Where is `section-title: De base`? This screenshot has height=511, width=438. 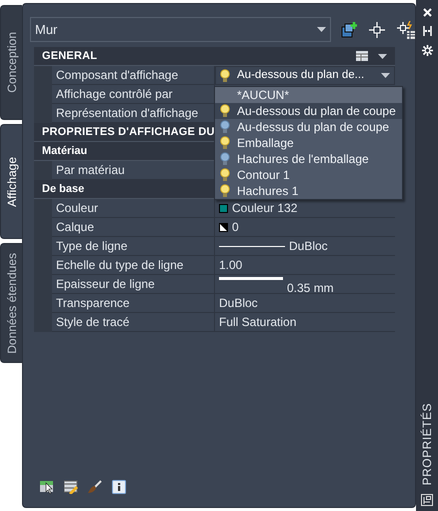 section-title: De base is located at coordinates (63, 189).